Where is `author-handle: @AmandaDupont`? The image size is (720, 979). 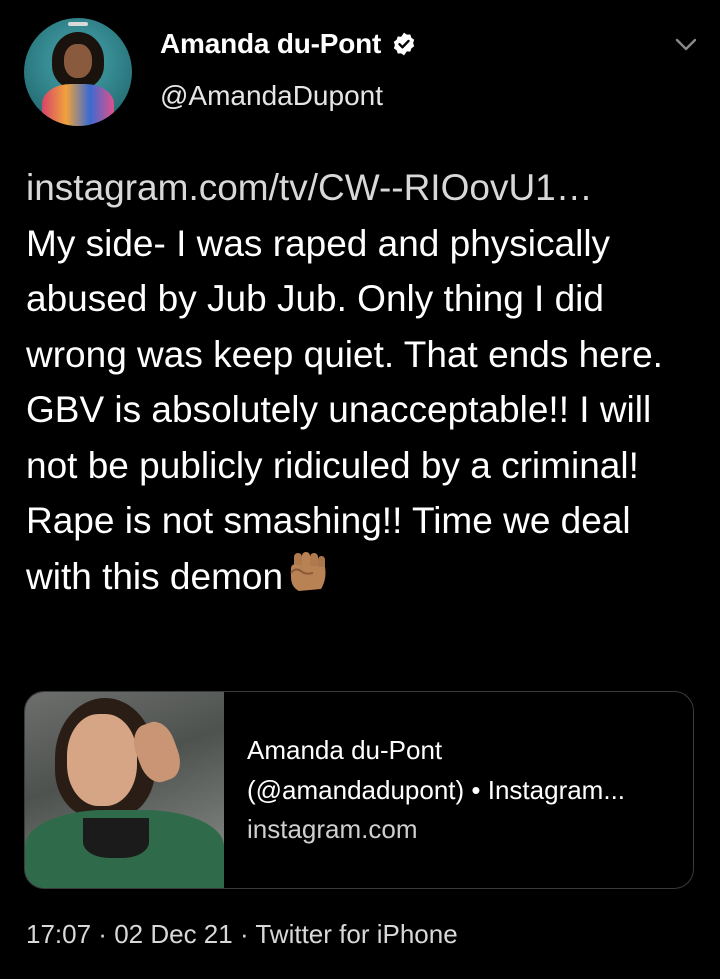 author-handle: @AmandaDupont is located at coordinates (271, 96).